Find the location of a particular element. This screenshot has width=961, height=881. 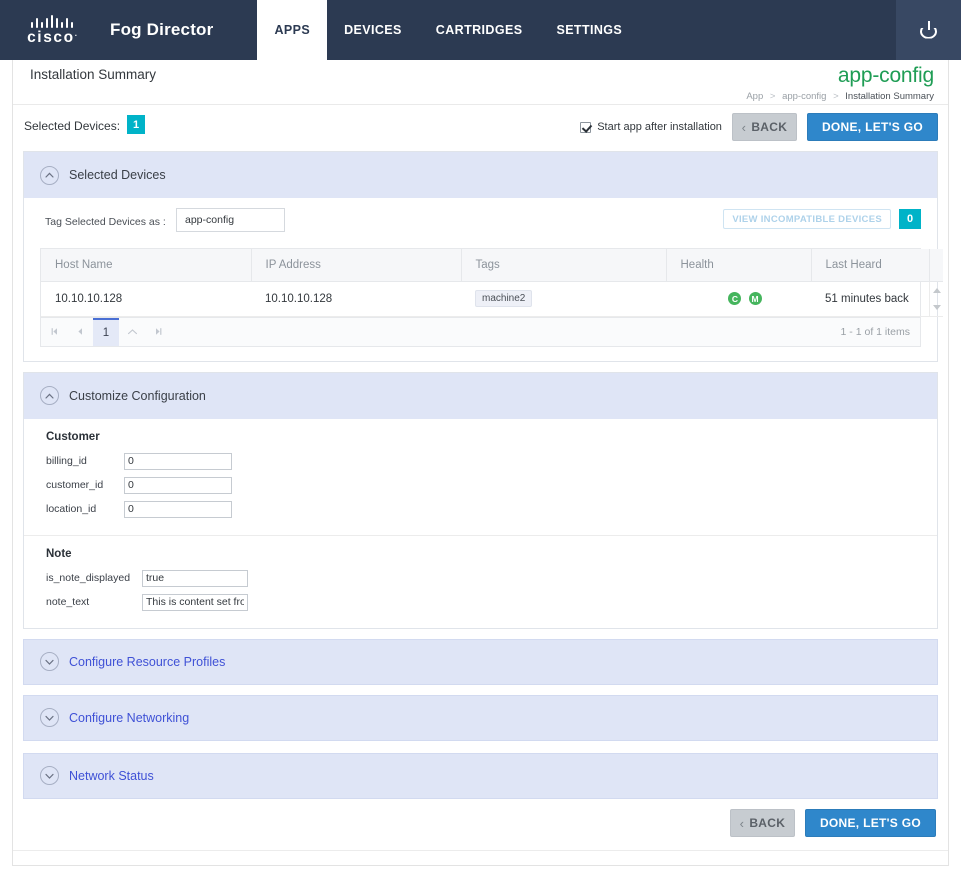

panel-configure-networking: Configure Networking is located at coordinates (480, 717).